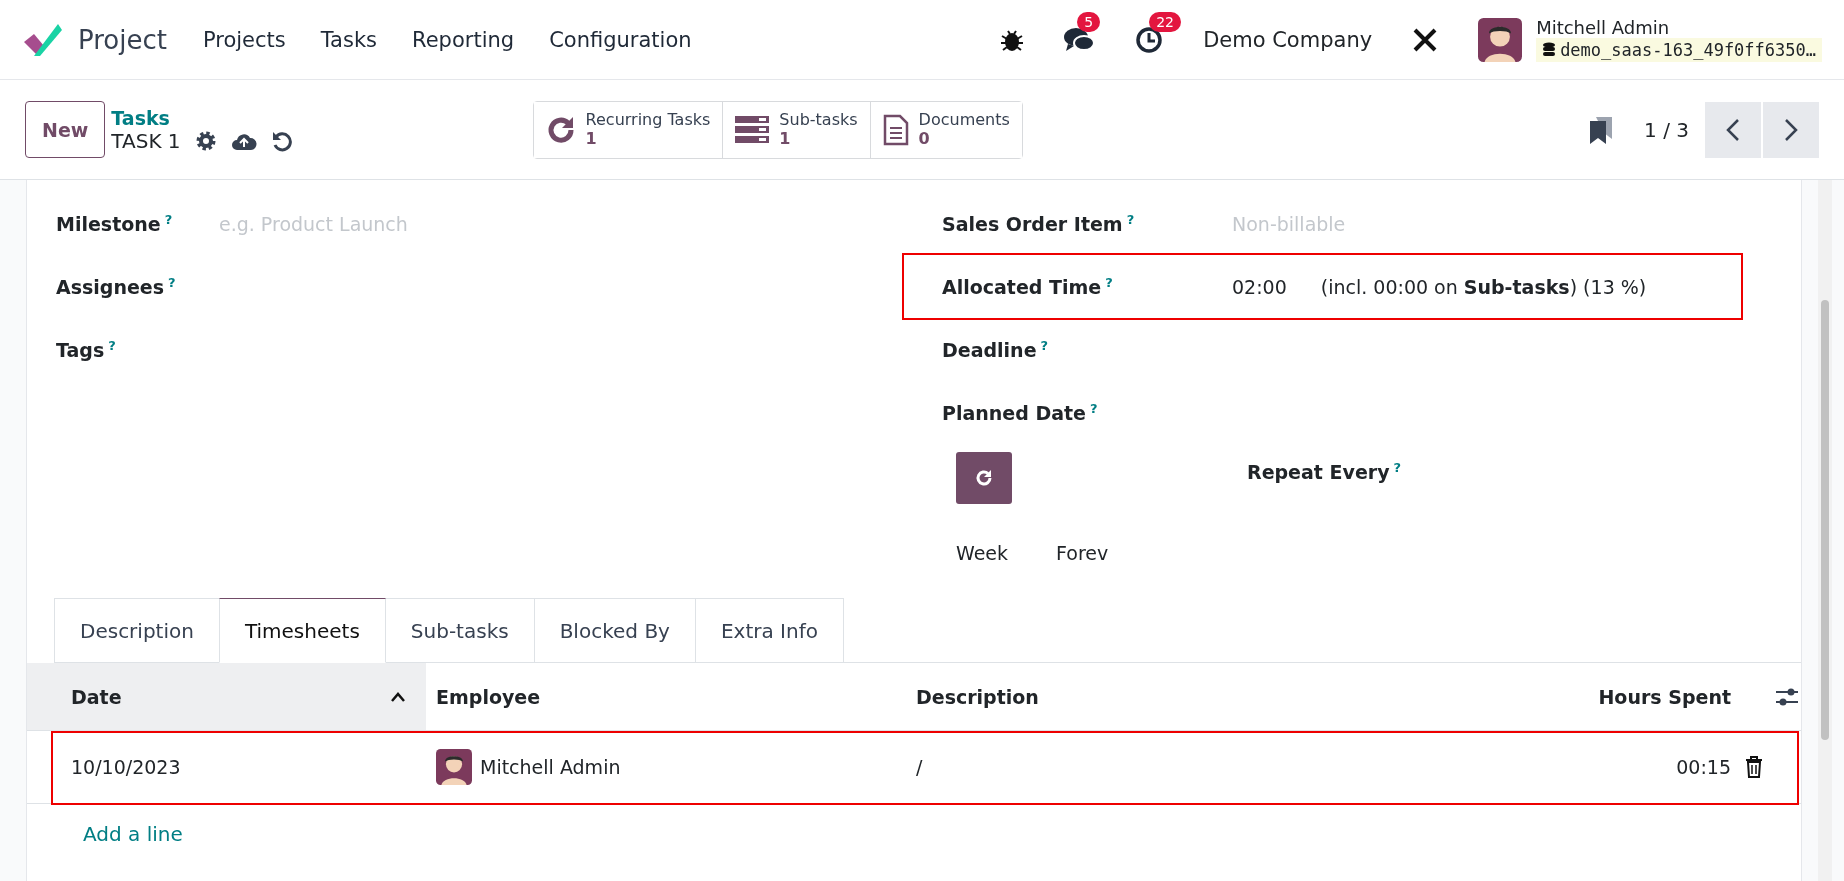 This screenshot has width=1844, height=881. What do you see at coordinates (137, 630) in the screenshot?
I see `tab: Description` at bounding box center [137, 630].